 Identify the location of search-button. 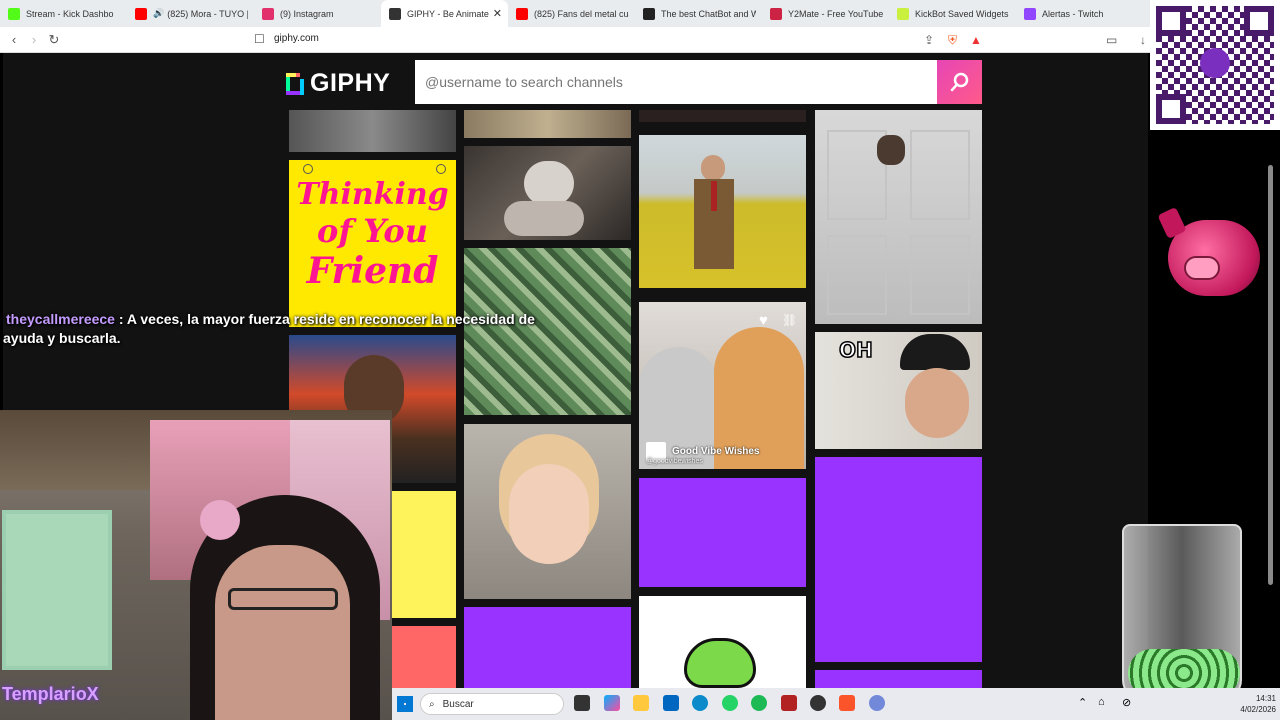
(959, 82).